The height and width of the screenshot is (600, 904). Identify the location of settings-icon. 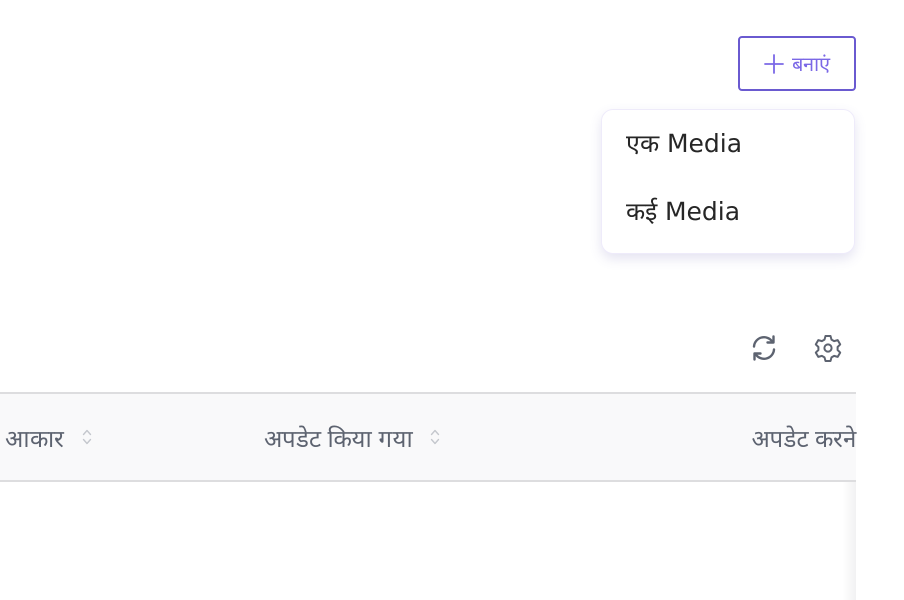
(828, 348).